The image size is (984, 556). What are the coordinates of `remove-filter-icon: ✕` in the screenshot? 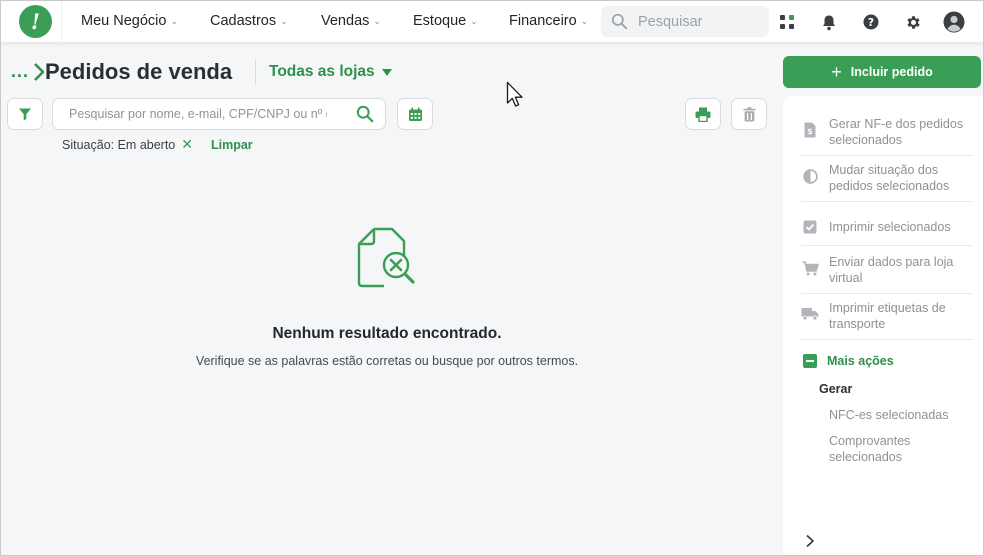 It's located at (187, 144).